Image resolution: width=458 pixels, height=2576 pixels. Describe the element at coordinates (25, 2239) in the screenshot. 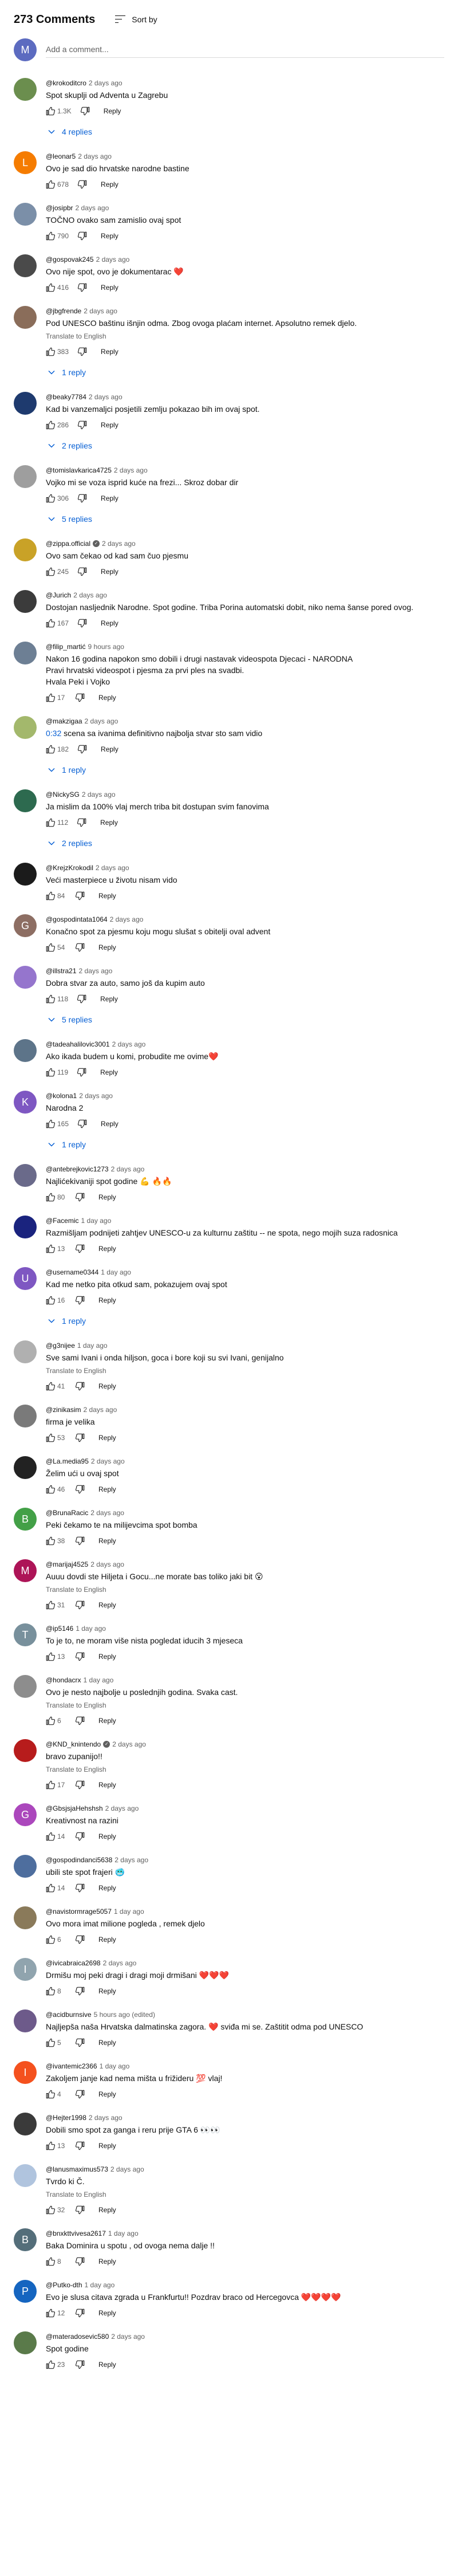

I see `avatar: B` at that location.